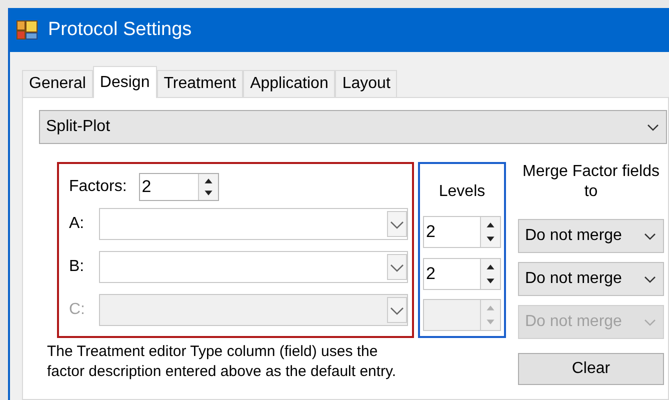 The height and width of the screenshot is (400, 669). I want to click on factor-label: C:, so click(77, 310).